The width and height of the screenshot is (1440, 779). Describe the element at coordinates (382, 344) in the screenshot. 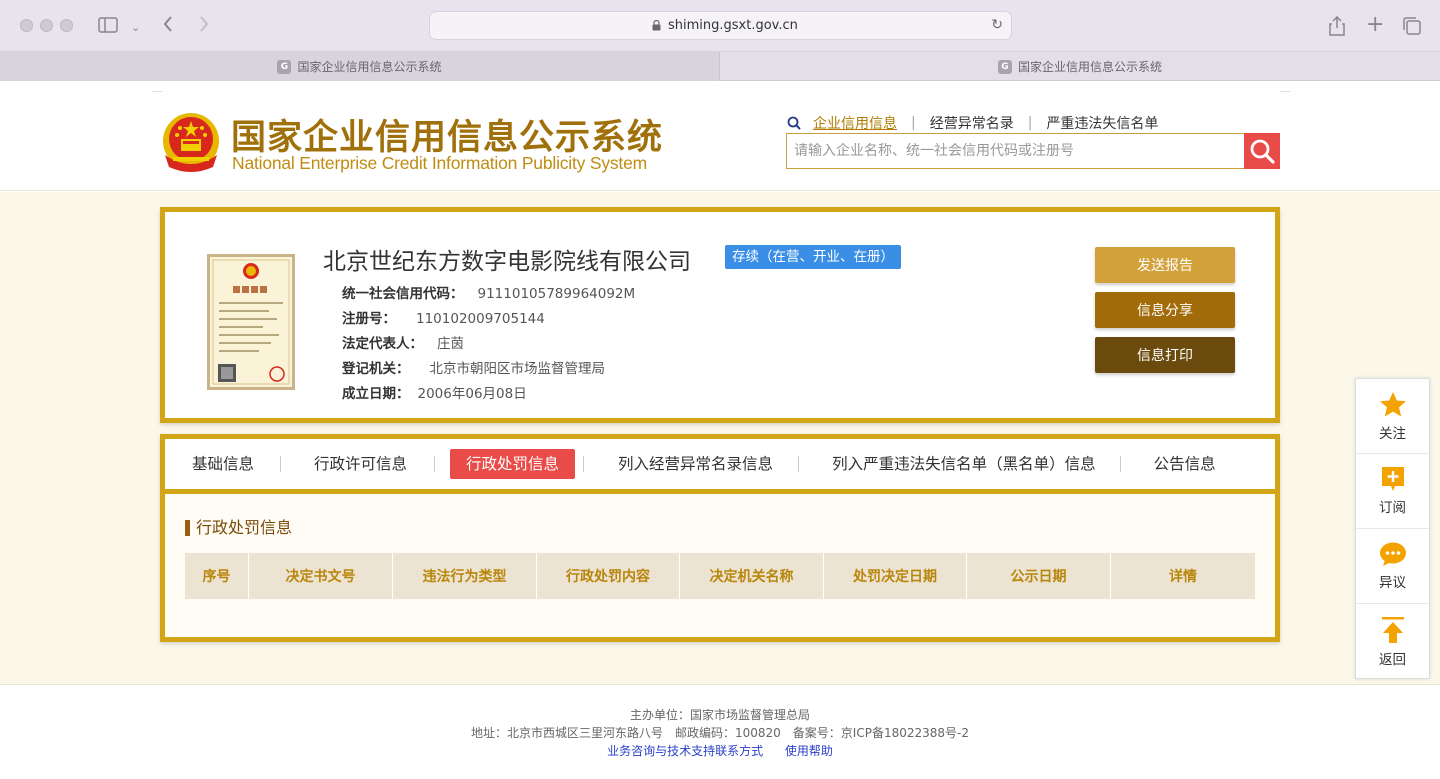

I see `field-label: 法定代表人：` at that location.